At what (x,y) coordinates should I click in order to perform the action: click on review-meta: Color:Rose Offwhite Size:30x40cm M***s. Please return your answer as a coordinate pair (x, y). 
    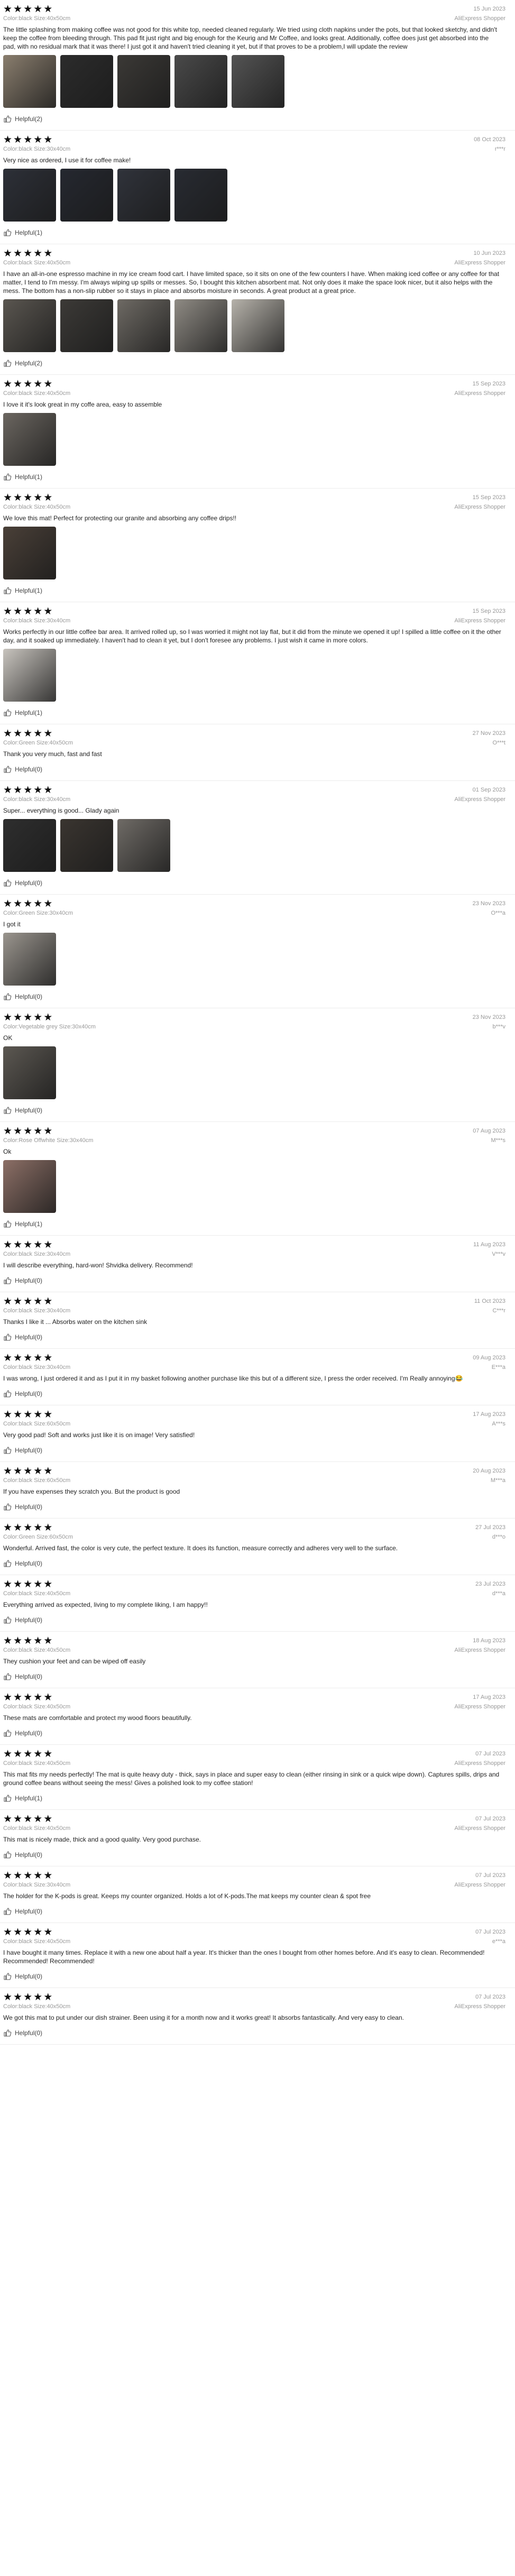
    Looking at the image, I should click on (254, 1140).